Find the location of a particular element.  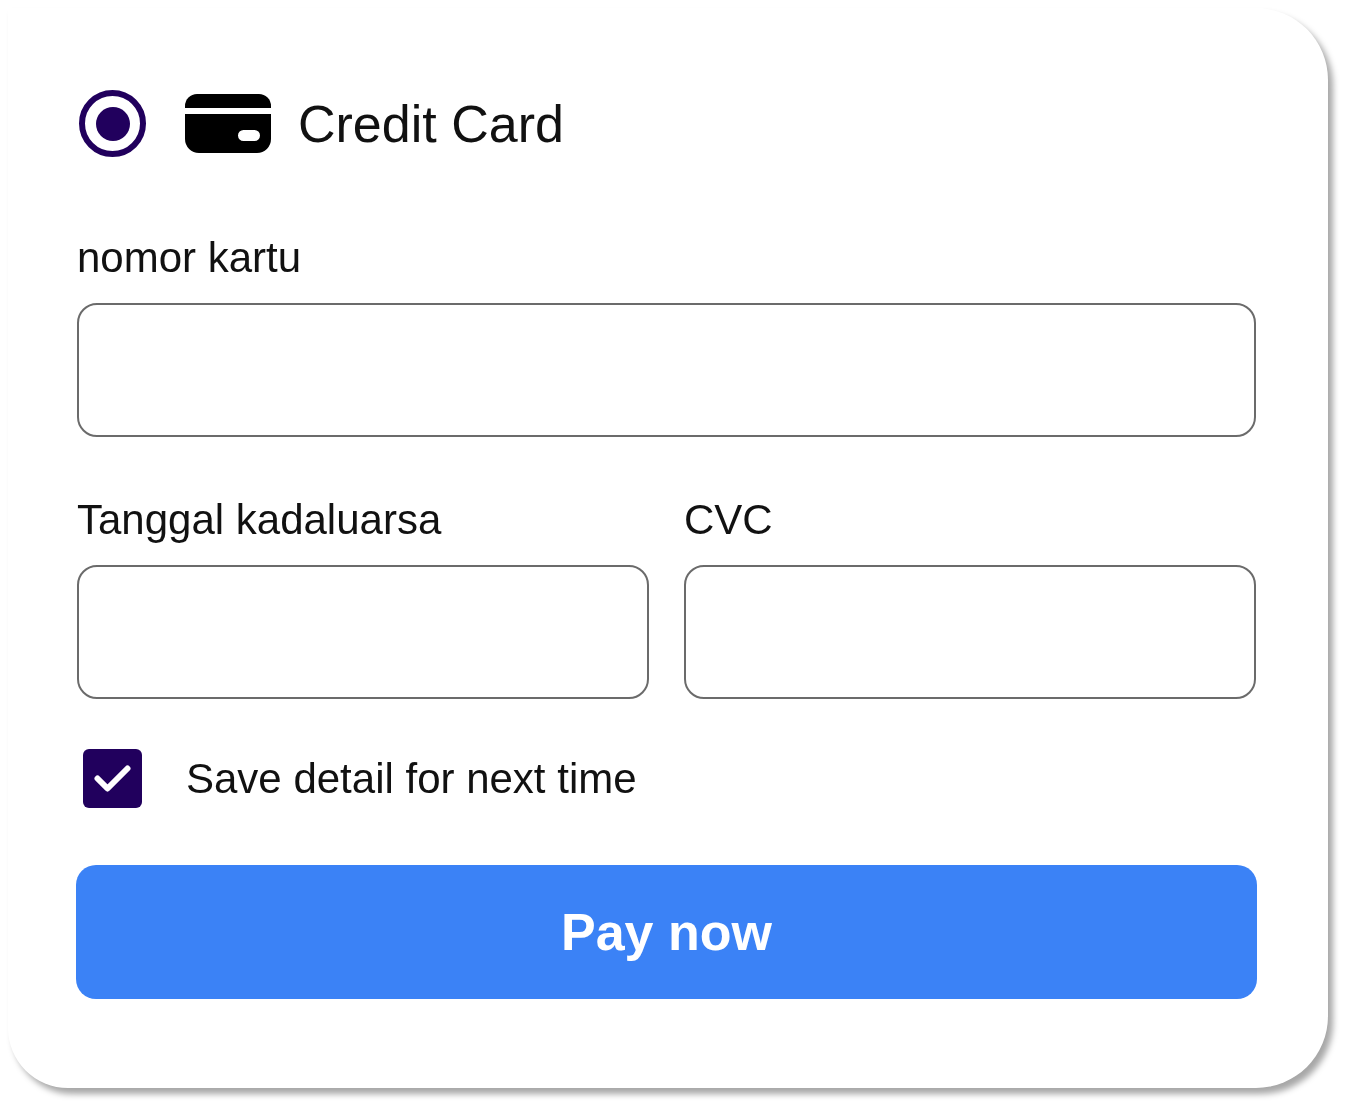

check-icon is located at coordinates (112, 778).